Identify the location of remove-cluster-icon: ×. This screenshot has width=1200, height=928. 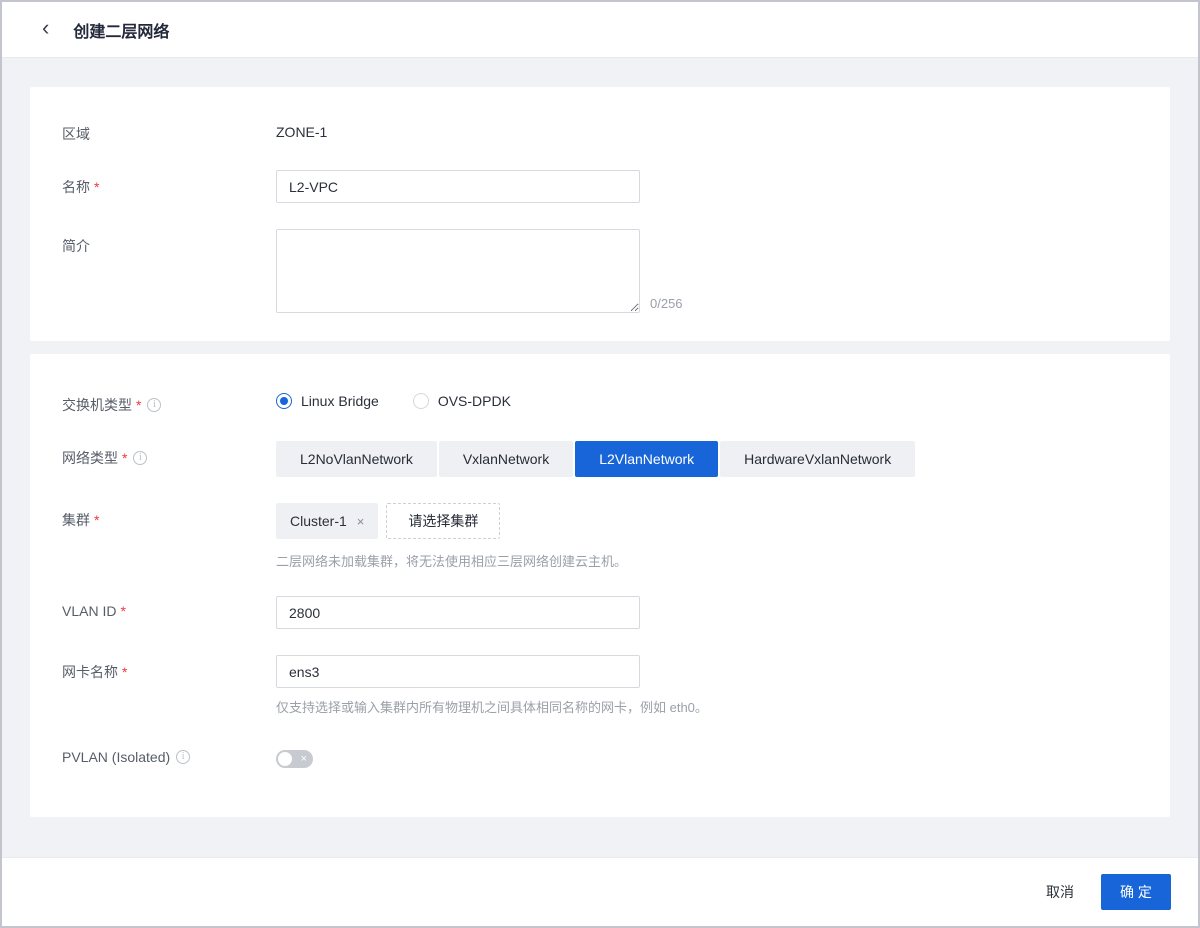
(361, 521).